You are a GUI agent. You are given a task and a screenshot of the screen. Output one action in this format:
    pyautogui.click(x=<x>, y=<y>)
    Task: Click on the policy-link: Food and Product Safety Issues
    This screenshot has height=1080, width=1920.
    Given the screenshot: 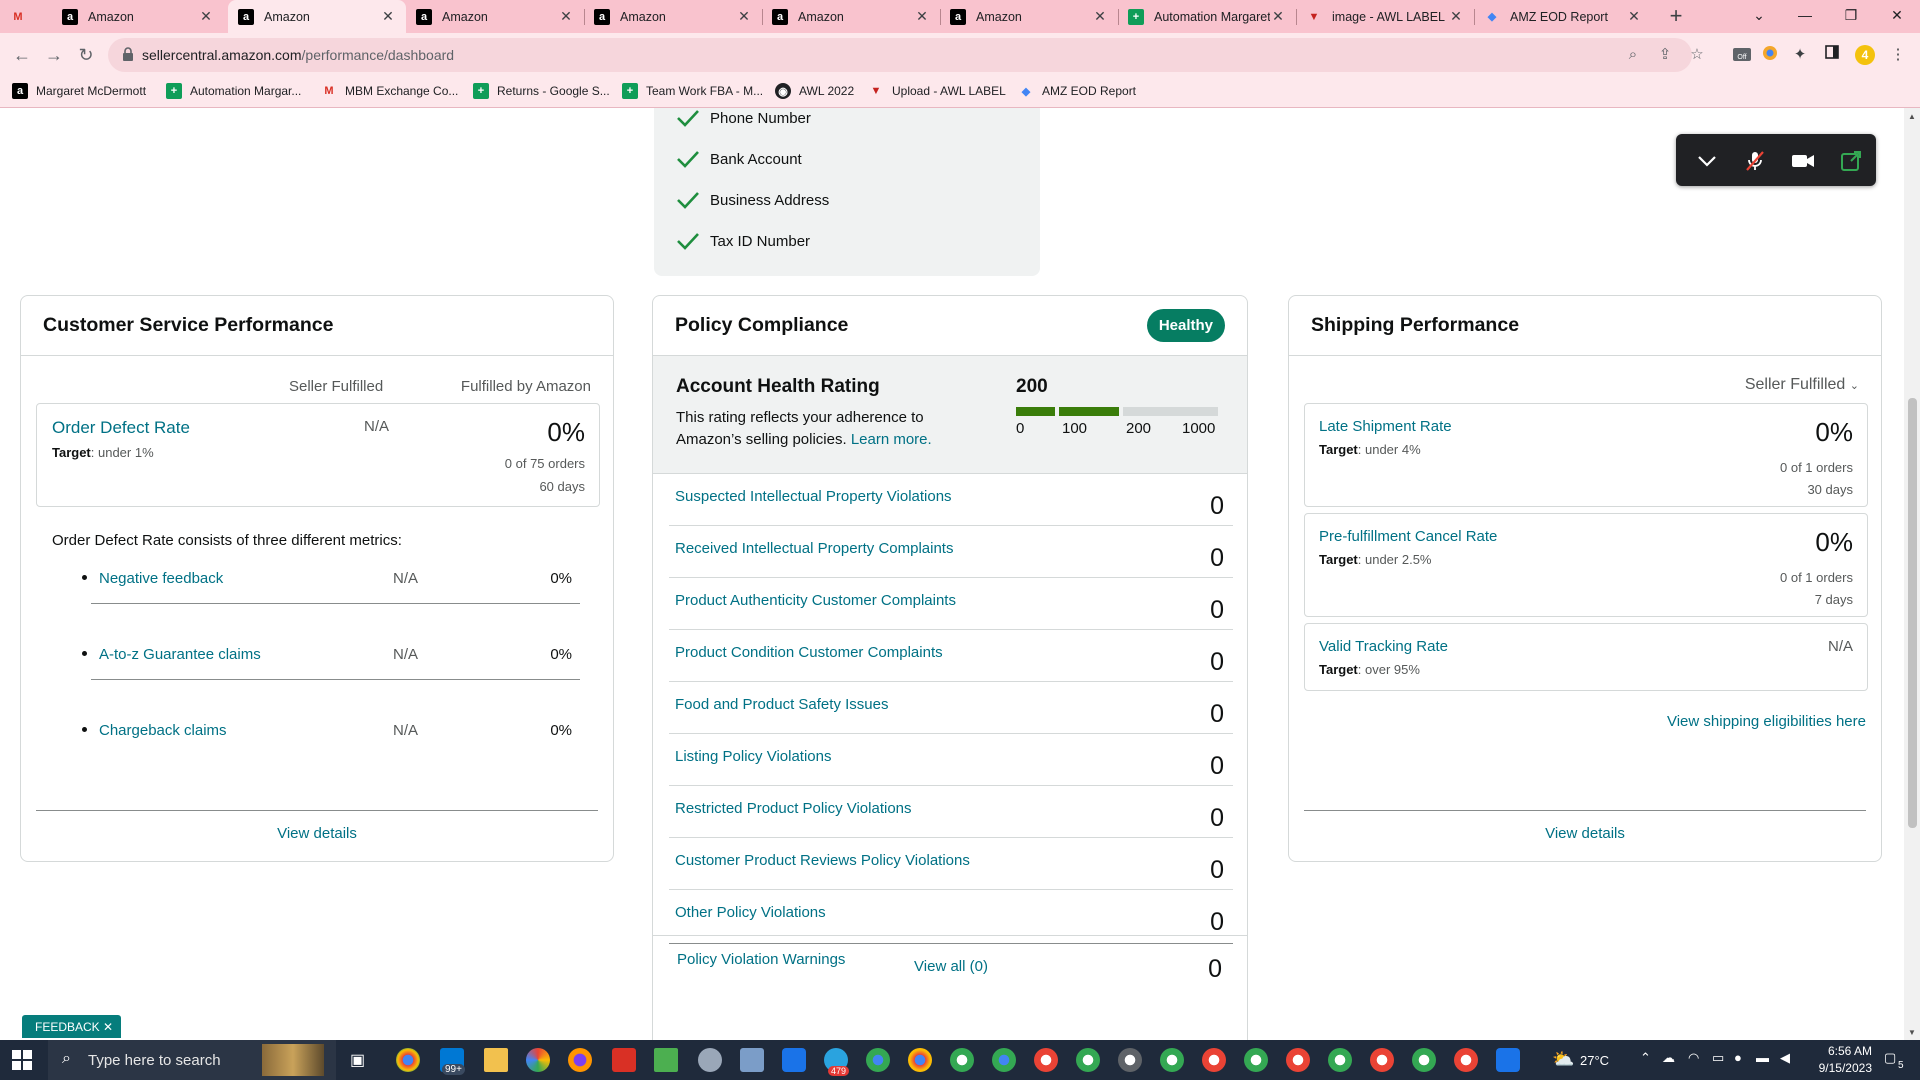 What is the action you would take?
    pyautogui.click(x=781, y=704)
    